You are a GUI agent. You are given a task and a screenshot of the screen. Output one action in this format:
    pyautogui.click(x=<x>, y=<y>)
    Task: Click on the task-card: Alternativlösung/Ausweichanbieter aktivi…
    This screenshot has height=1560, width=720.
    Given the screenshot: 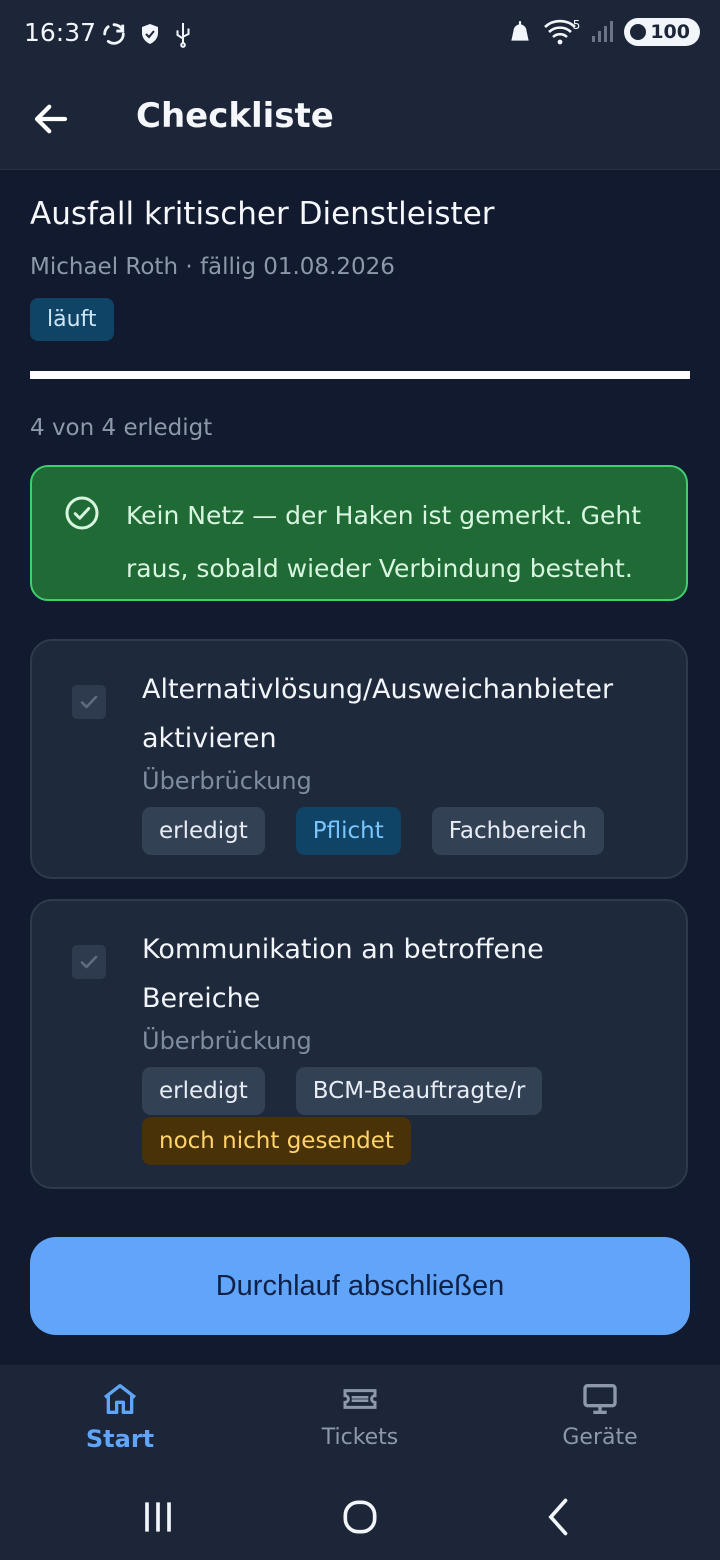 What is the action you would take?
    pyautogui.click(x=359, y=759)
    